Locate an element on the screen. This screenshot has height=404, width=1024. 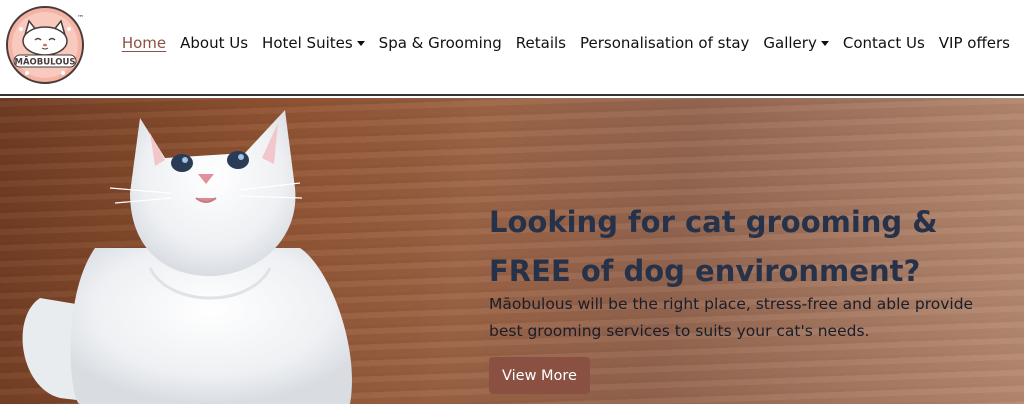
nav-item-personalisation: Personalisation of stay is located at coordinates (664, 43).